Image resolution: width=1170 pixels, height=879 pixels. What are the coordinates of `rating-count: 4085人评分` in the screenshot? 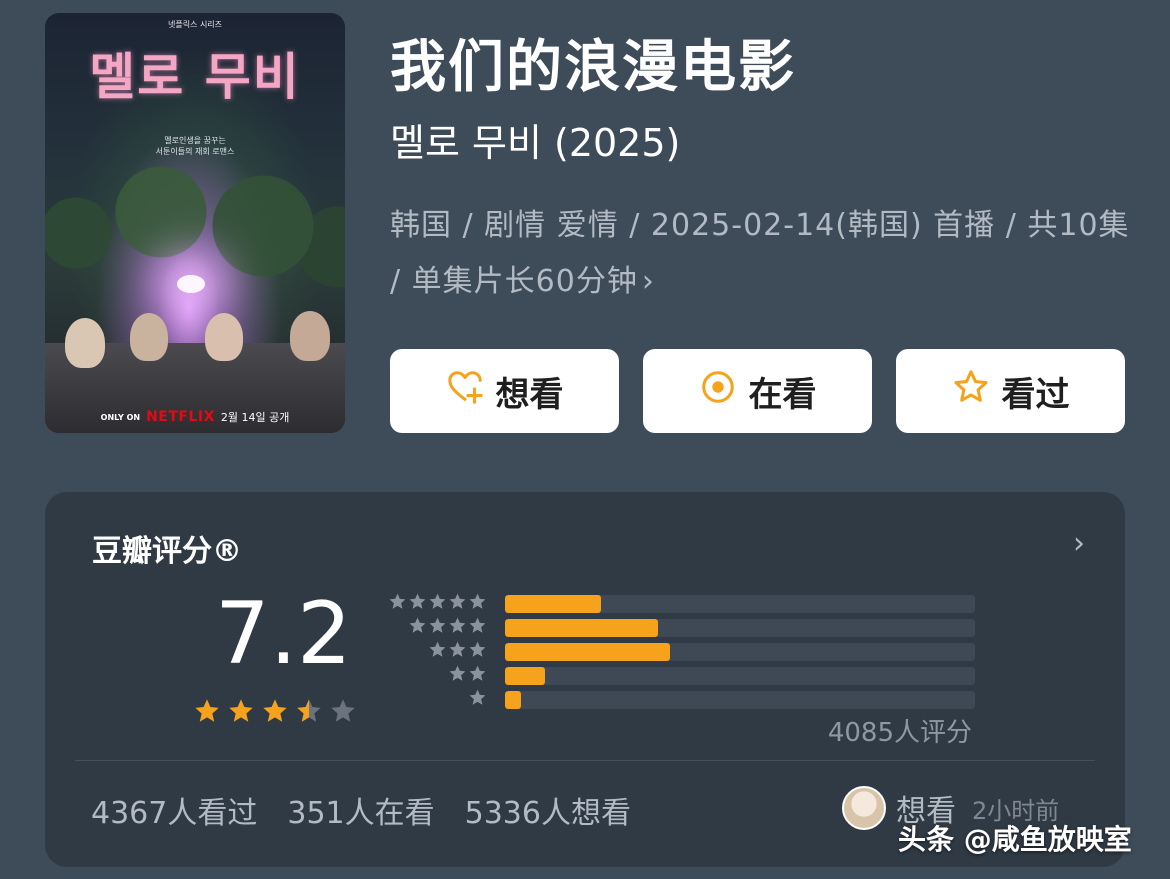 It's located at (899, 733).